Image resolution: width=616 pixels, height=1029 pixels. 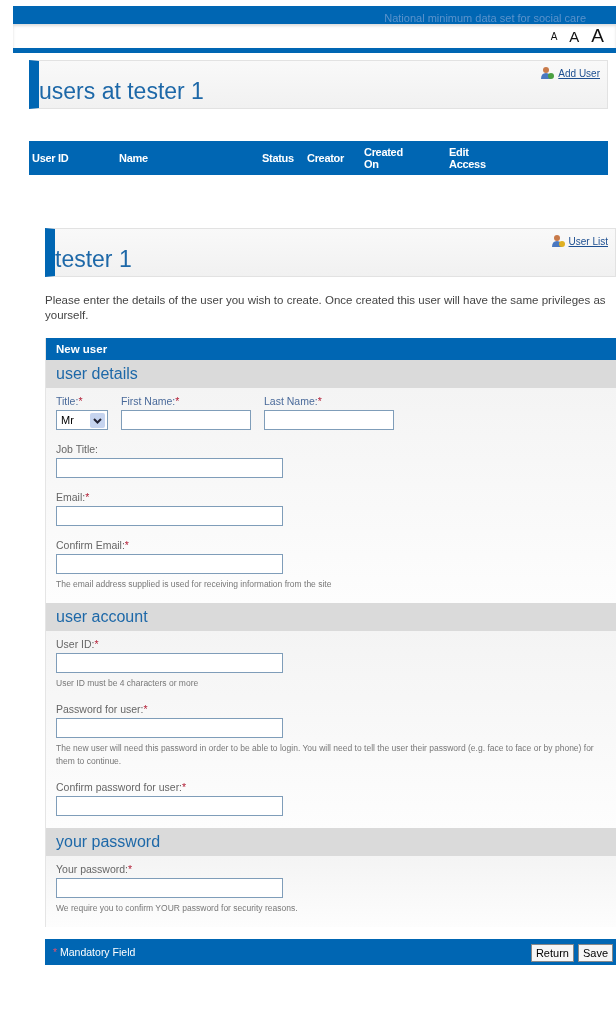 I want to click on column-header: Created On, so click(x=384, y=158).